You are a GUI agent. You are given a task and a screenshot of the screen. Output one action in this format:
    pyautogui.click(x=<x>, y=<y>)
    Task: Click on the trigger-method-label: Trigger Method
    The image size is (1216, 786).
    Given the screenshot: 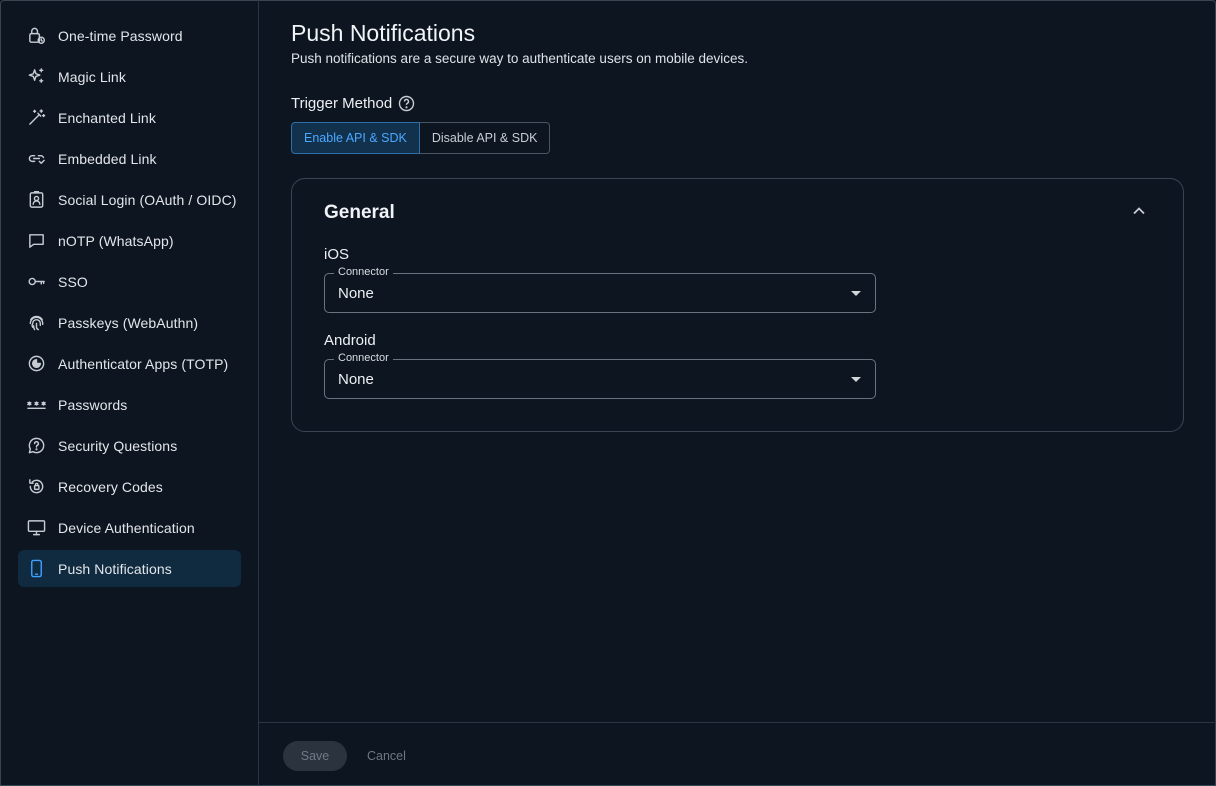 What is the action you would take?
    pyautogui.click(x=353, y=103)
    